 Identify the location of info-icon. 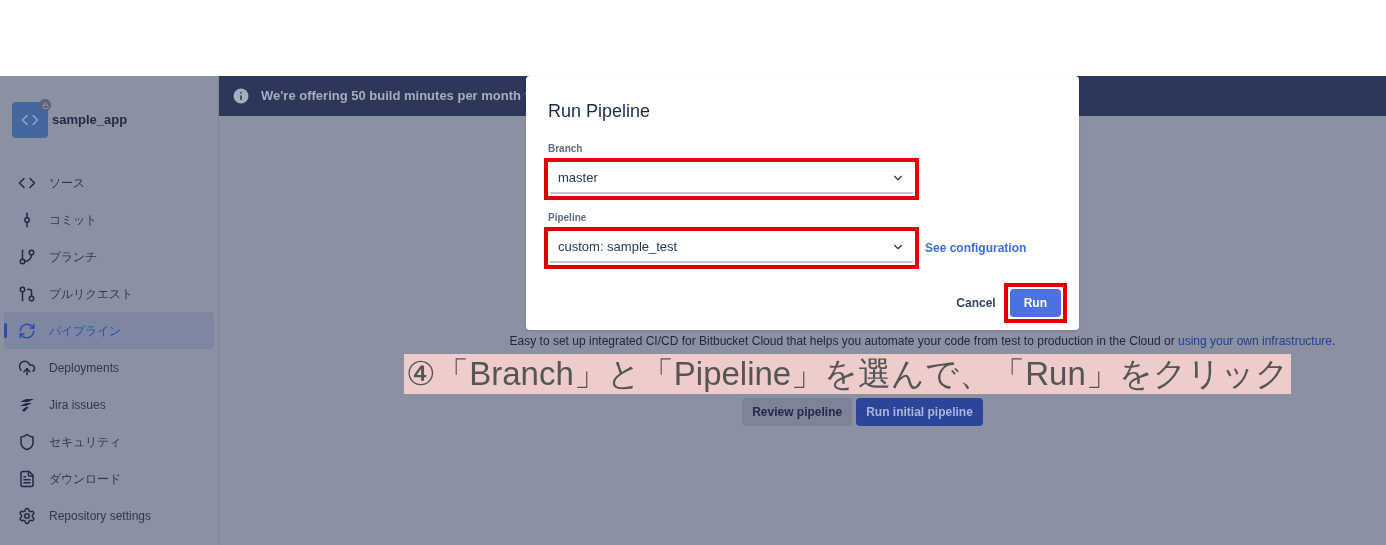
(241, 96).